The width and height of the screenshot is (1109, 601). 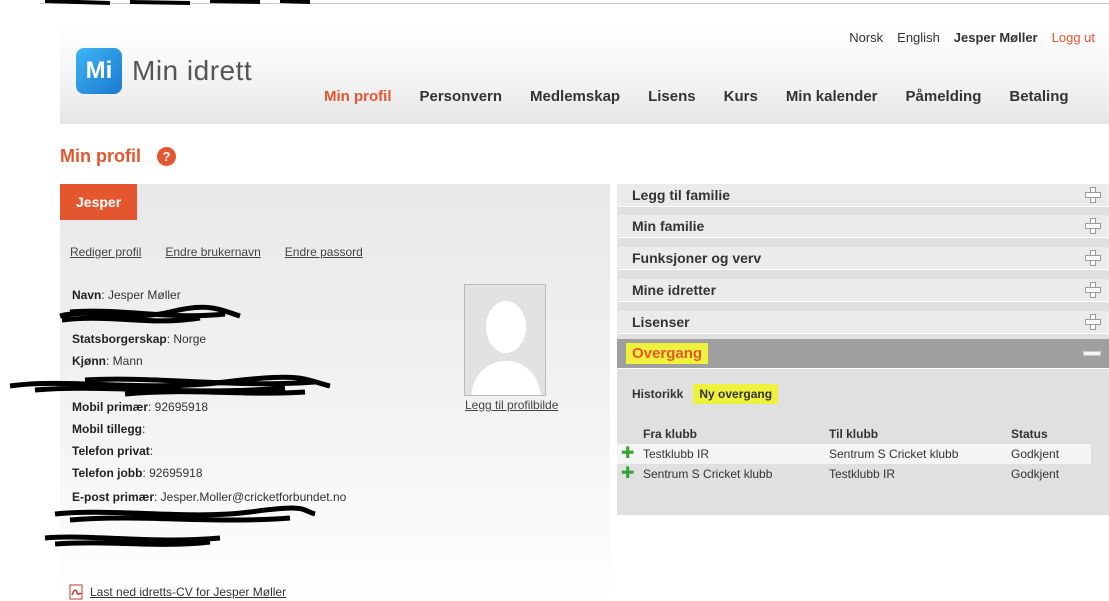 What do you see at coordinates (166, 156) in the screenshot?
I see `help-icon: ?` at bounding box center [166, 156].